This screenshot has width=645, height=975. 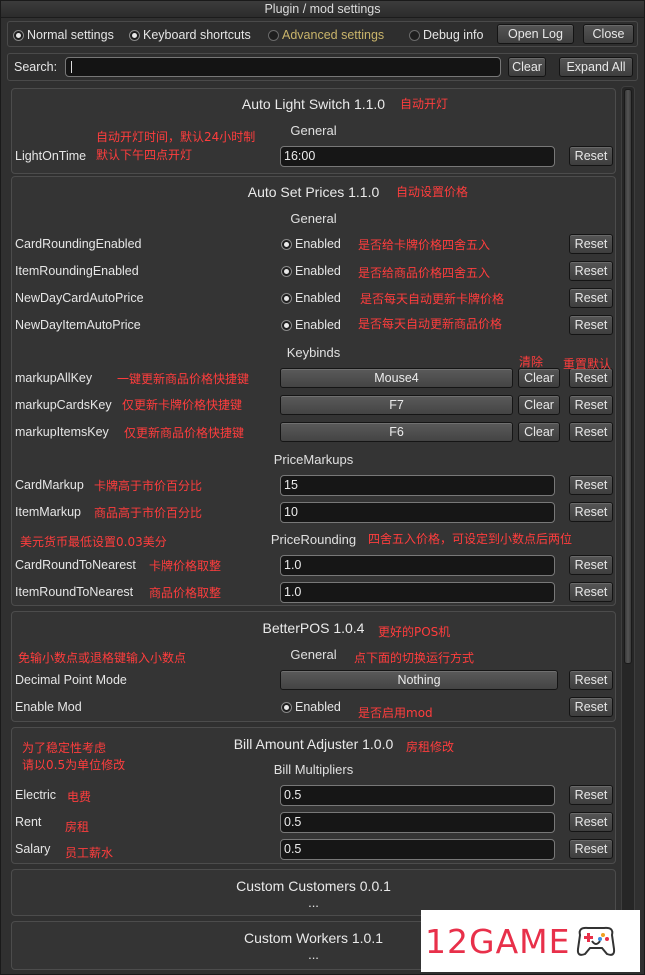 I want to click on new-day-item-toggle: Enabled, so click(x=311, y=325).